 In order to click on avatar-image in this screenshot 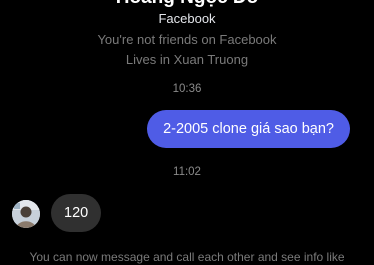, I will do `click(26, 214)`.